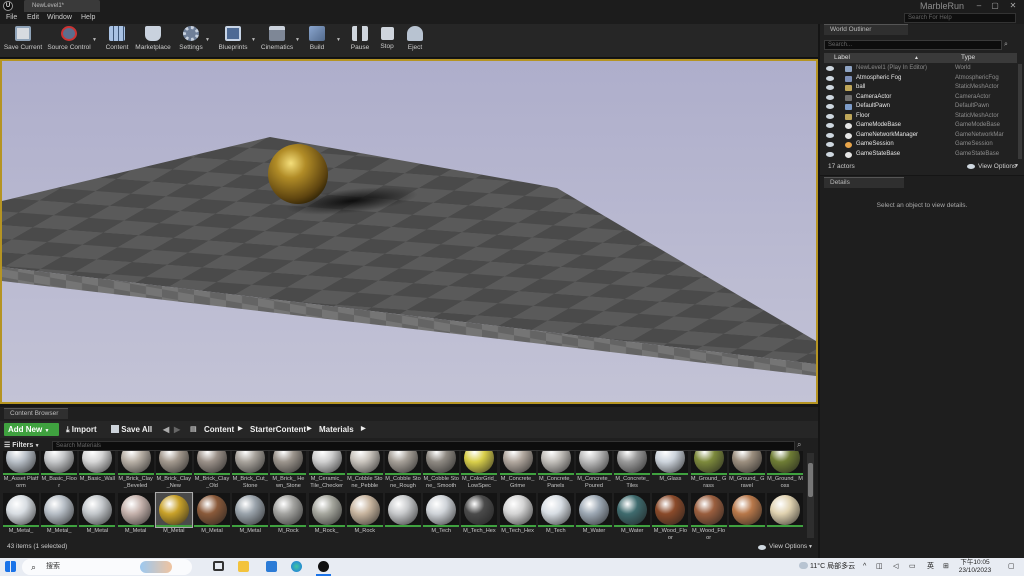 Image resolution: width=1024 pixels, height=576 pixels. I want to click on material-tile: M_Ground_ Moss, so click(785, 470).